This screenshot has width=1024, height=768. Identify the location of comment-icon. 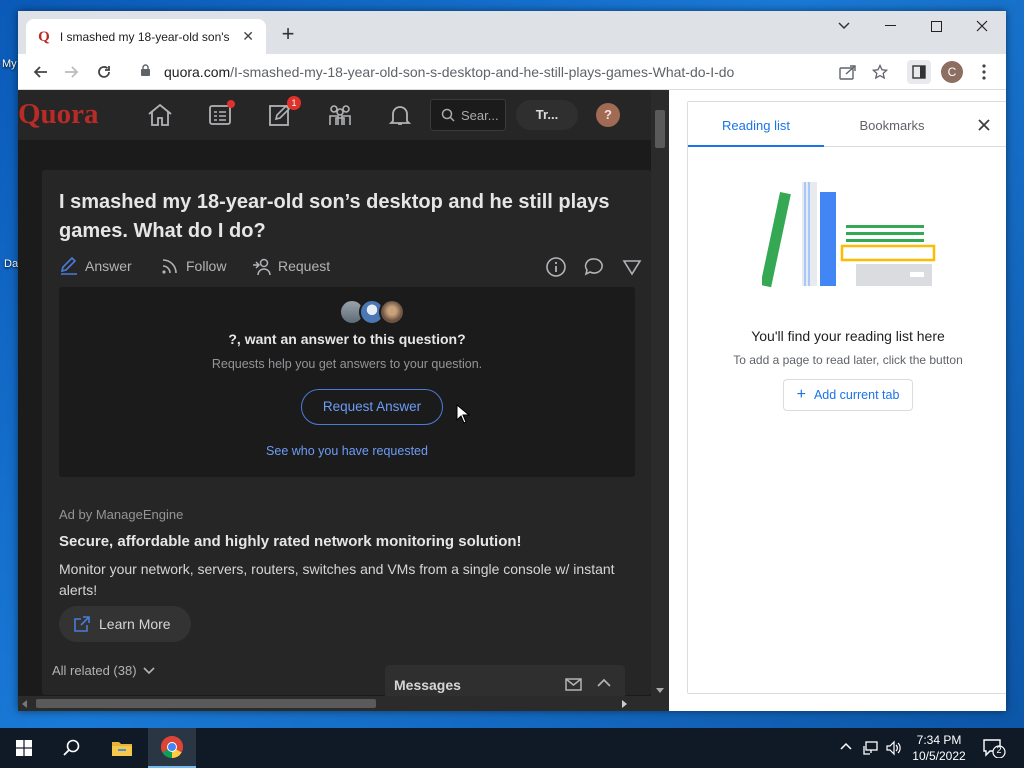
(595, 268).